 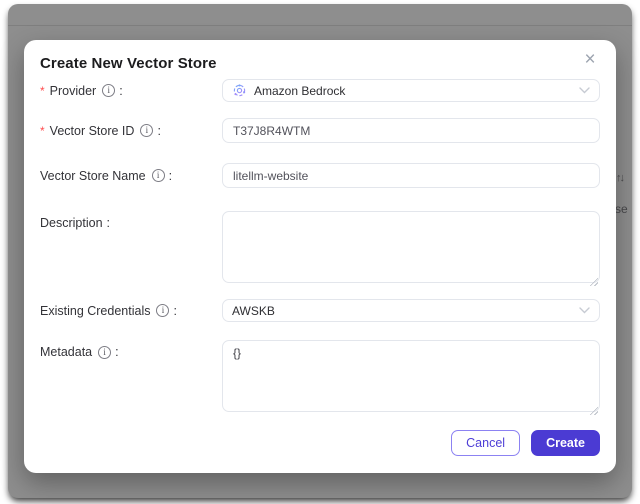 What do you see at coordinates (590, 60) in the screenshot?
I see `close-icon: ×` at bounding box center [590, 60].